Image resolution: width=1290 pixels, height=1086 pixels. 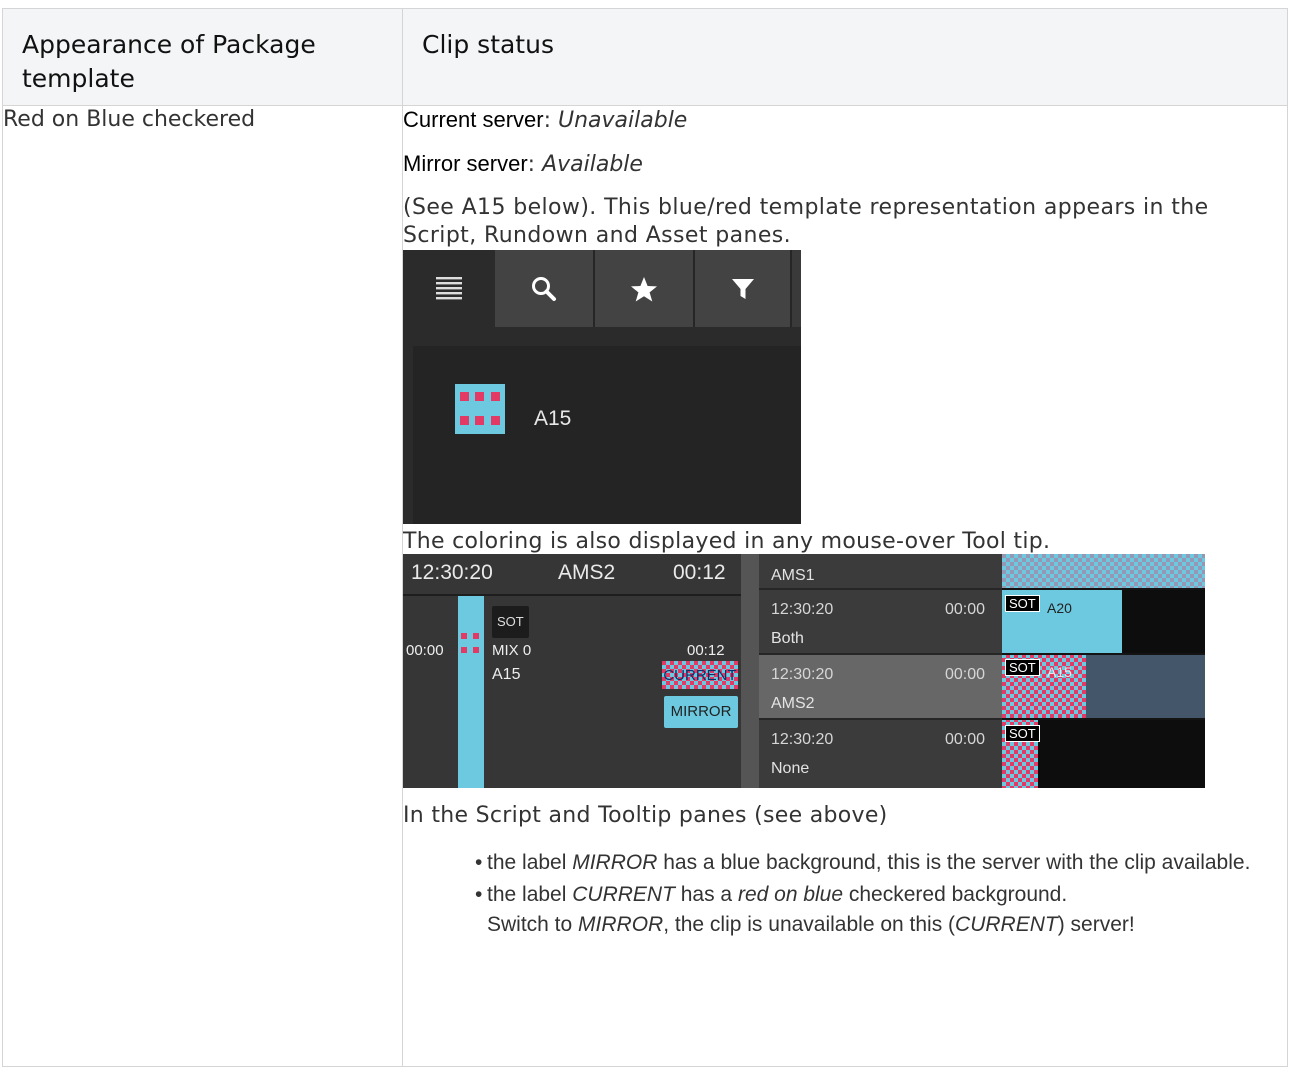 I want to click on rundown-row: 12:30:20 00:00 Both, so click(x=880, y=622).